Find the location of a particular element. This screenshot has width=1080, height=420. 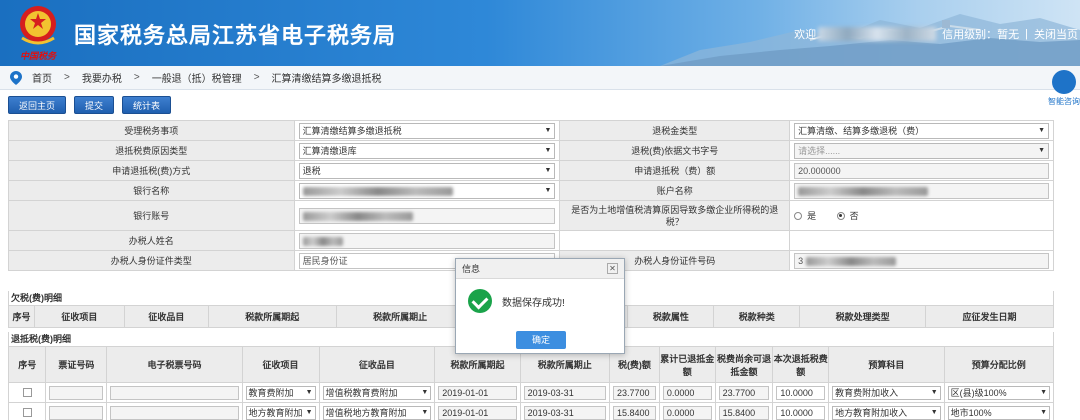

field-label: 申请退抵税(费)方式 is located at coordinates (151, 170).